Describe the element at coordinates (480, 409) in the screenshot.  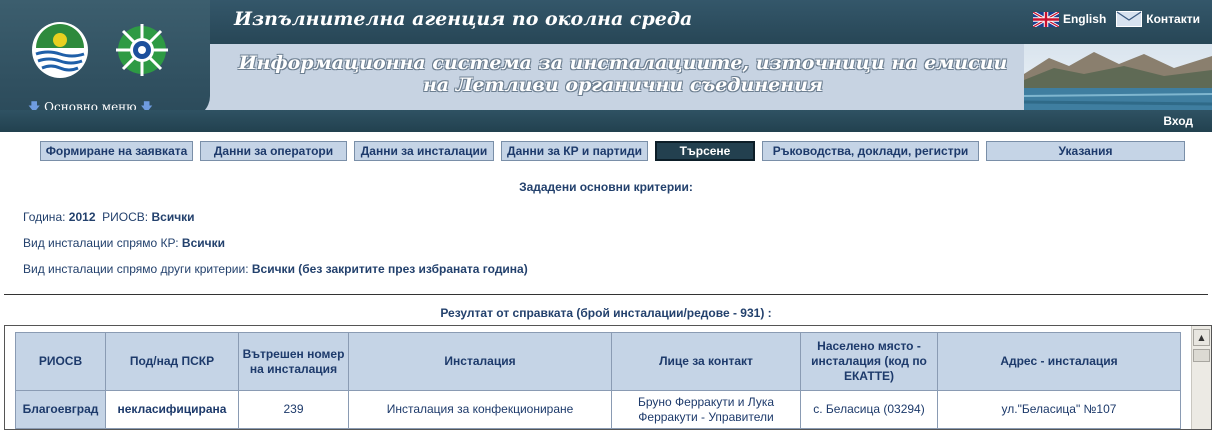
I see `installation-cell: Инсталация за конфекциониране` at that location.